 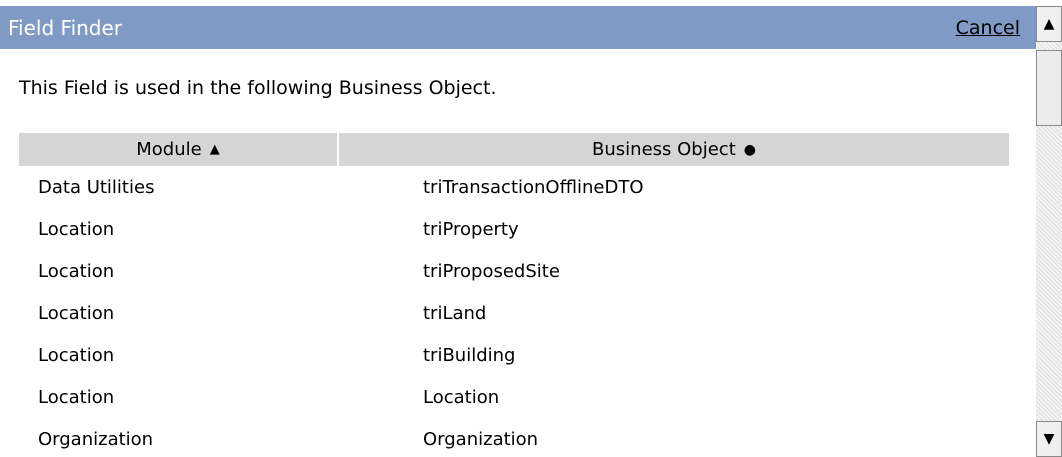 I want to click on business-object-cell: Organization, so click(x=481, y=439).